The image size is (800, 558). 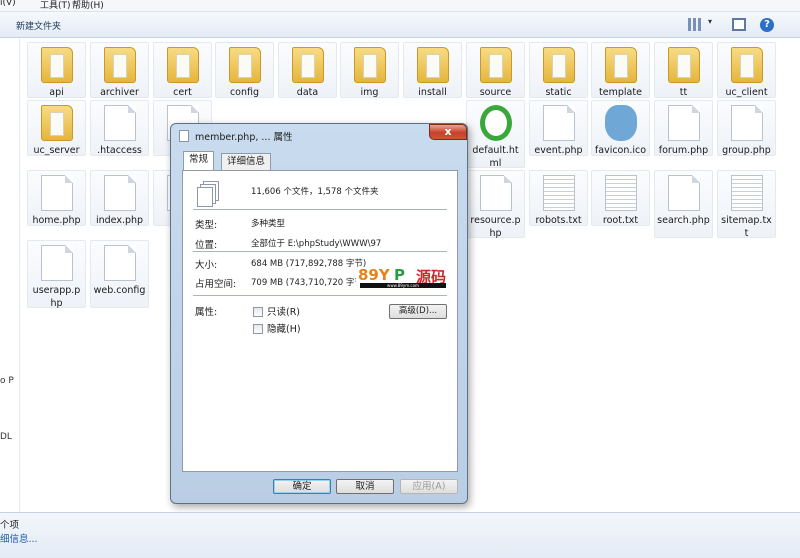 I want to click on new-folder-button: 新建文件夹, so click(x=38, y=25).